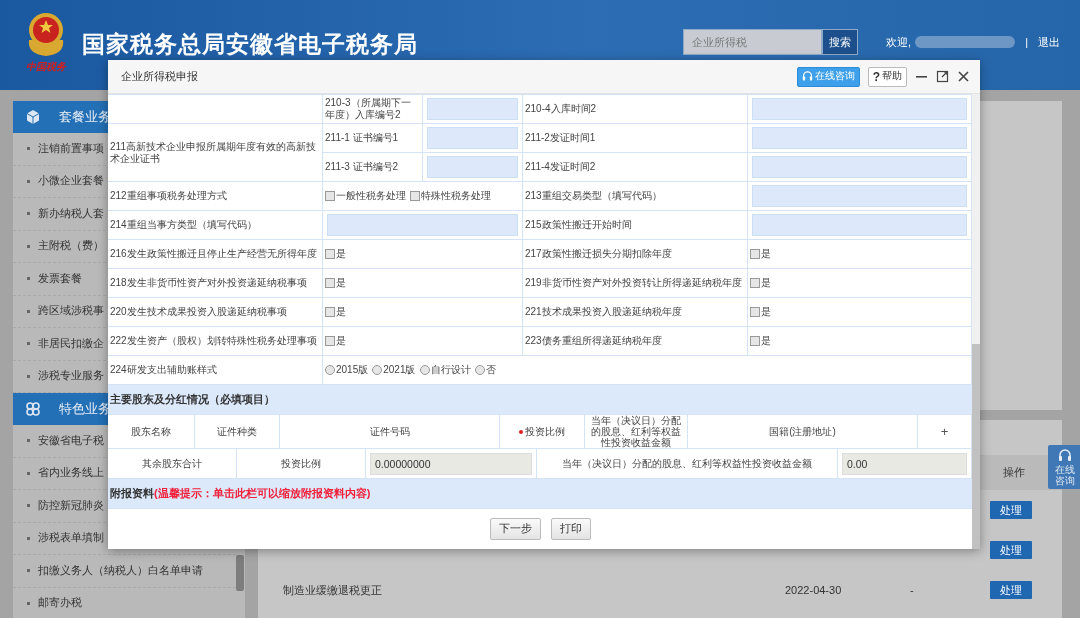 The height and width of the screenshot is (618, 1080). What do you see at coordinates (371, 196) in the screenshot?
I see `checkbox-label: 一般性税务处理` at bounding box center [371, 196].